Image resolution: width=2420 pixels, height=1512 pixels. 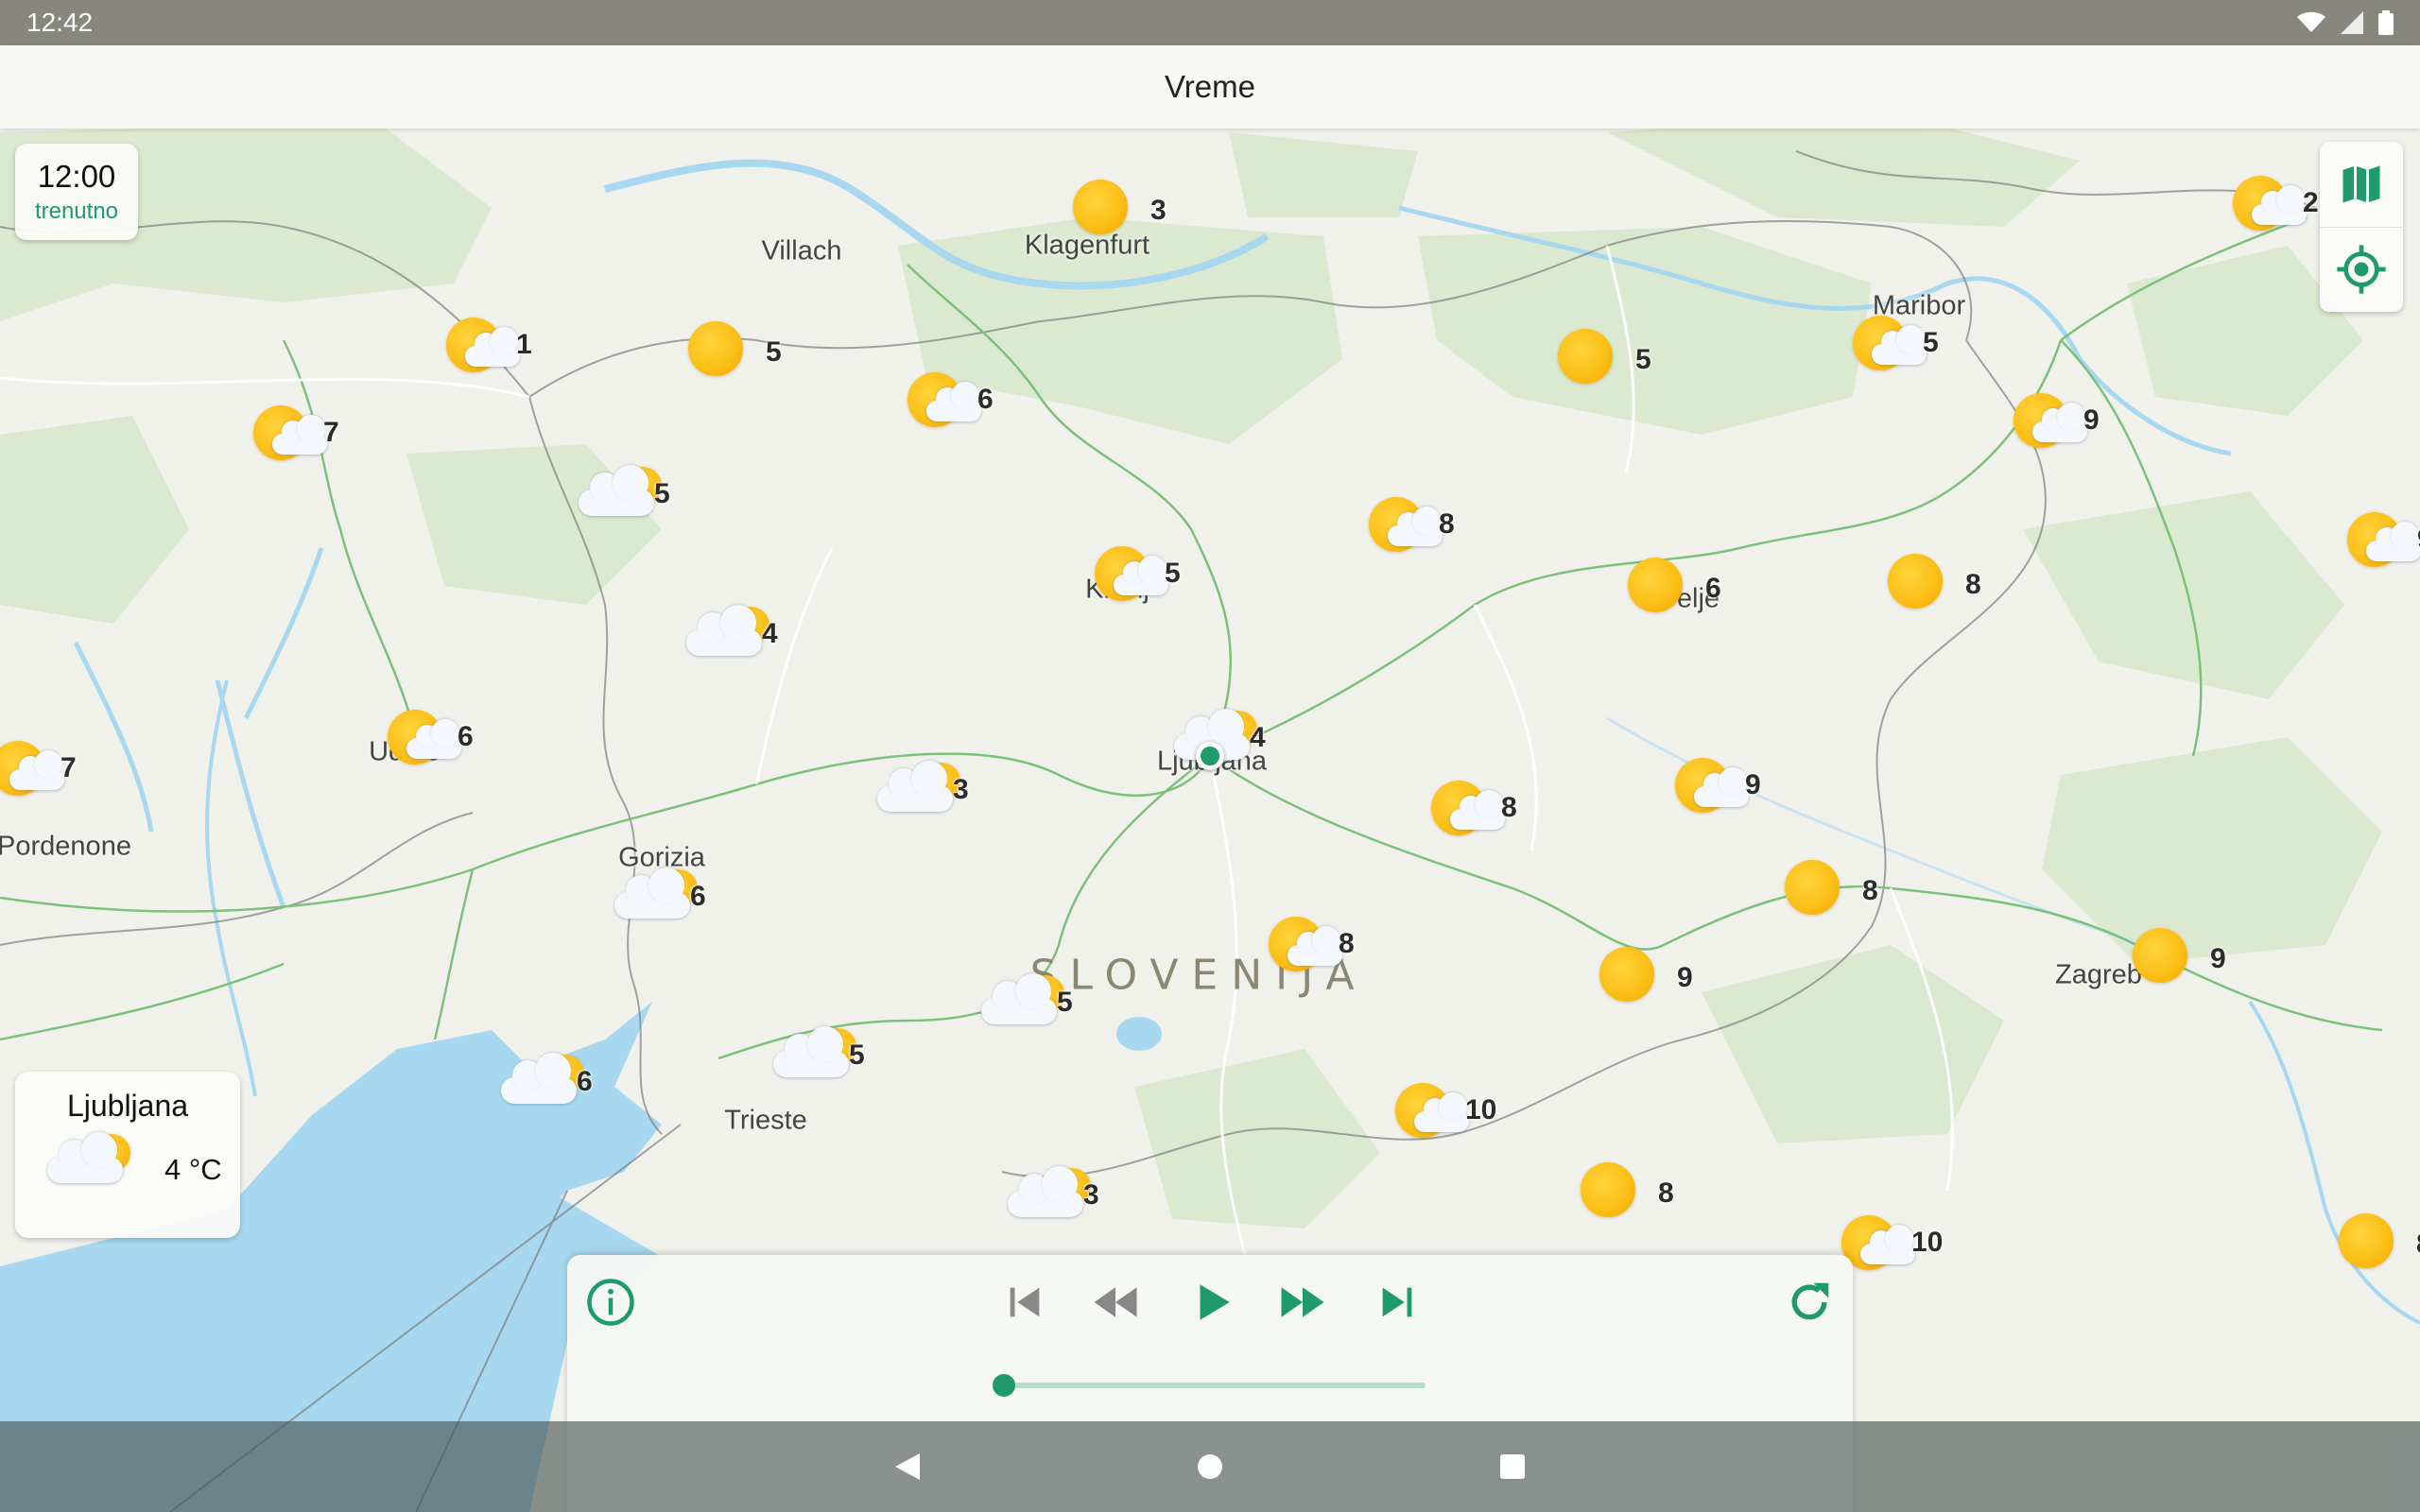 I want to click on map-layers-button, so click(x=2361, y=184).